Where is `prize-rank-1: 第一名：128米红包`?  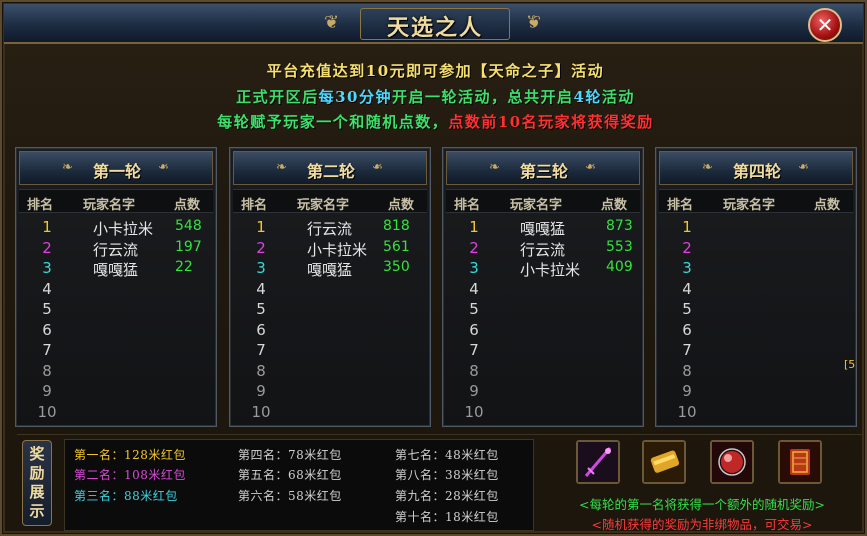
prize-rank-1: 第一名：128米红包 is located at coordinates (130, 455).